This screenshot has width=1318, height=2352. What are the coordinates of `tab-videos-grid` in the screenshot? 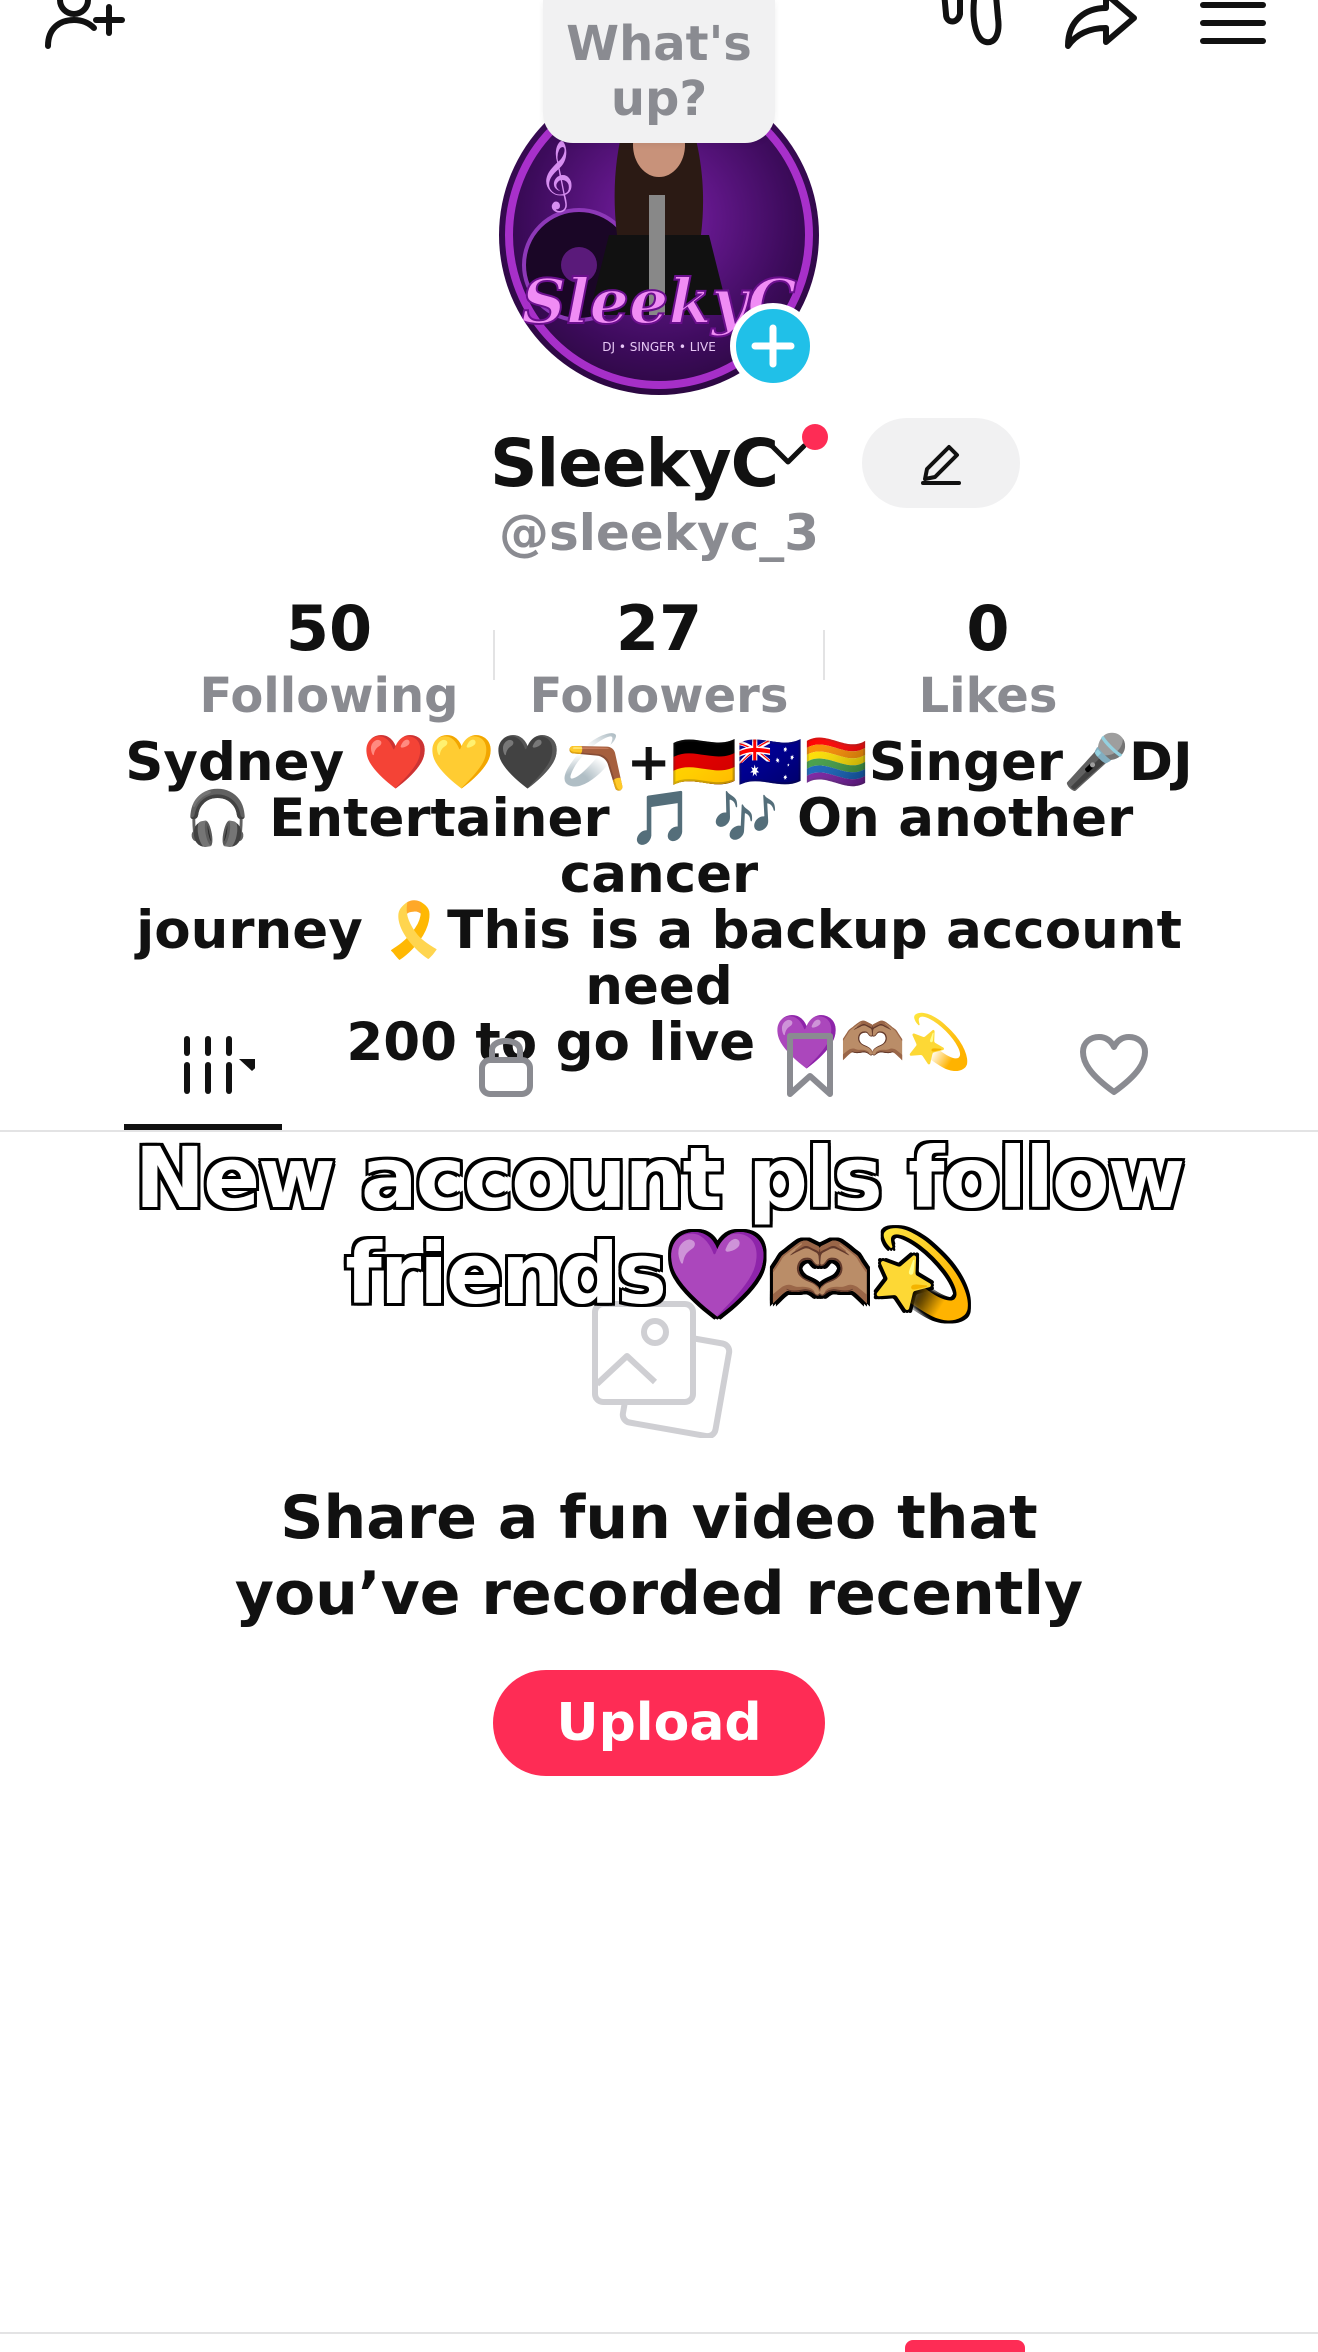 It's located at (203, 1065).